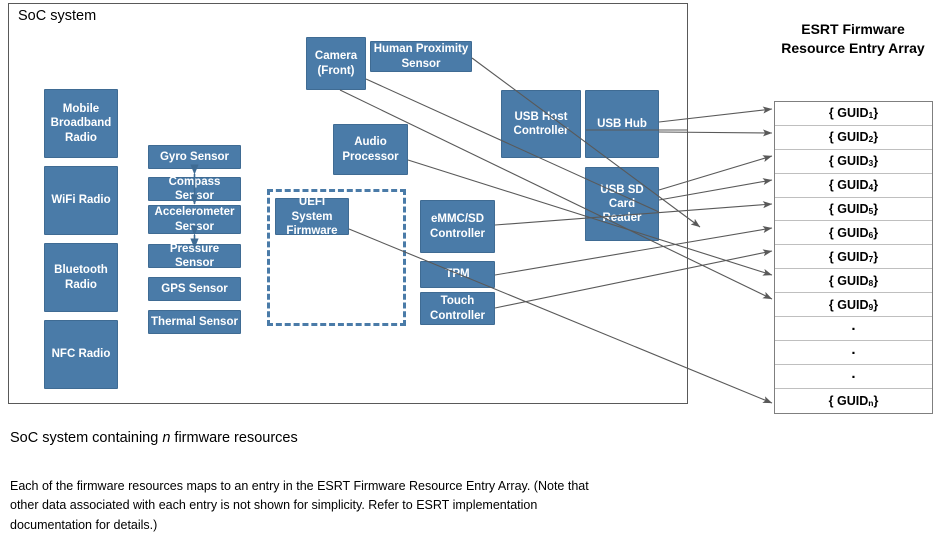 The image size is (945, 543). Describe the element at coordinates (853, 47) in the screenshot. I see `esrt-array-title-line2: Resource Entry Array` at that location.